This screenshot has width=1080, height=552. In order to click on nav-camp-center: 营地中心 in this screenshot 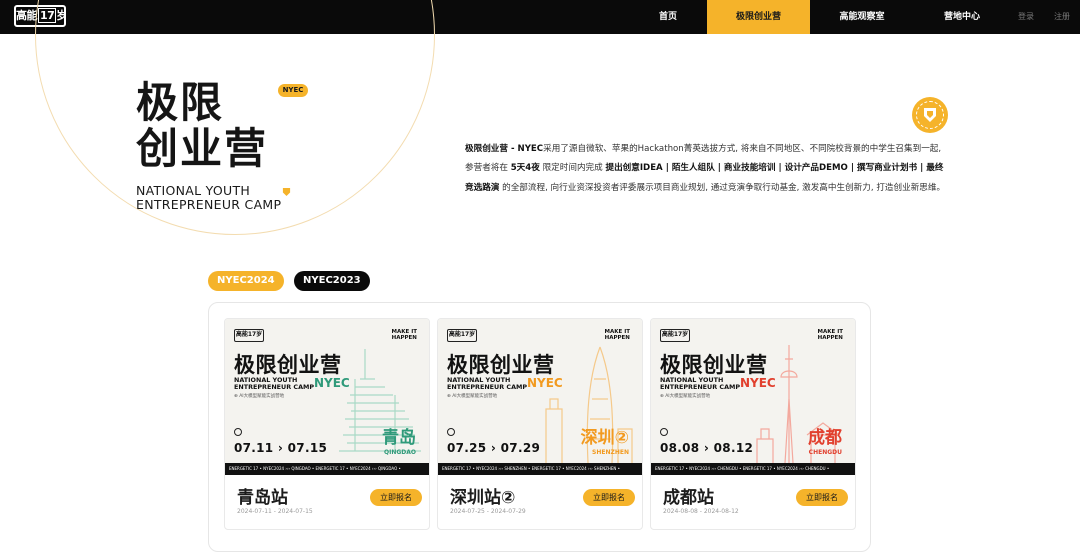, I will do `click(962, 17)`.